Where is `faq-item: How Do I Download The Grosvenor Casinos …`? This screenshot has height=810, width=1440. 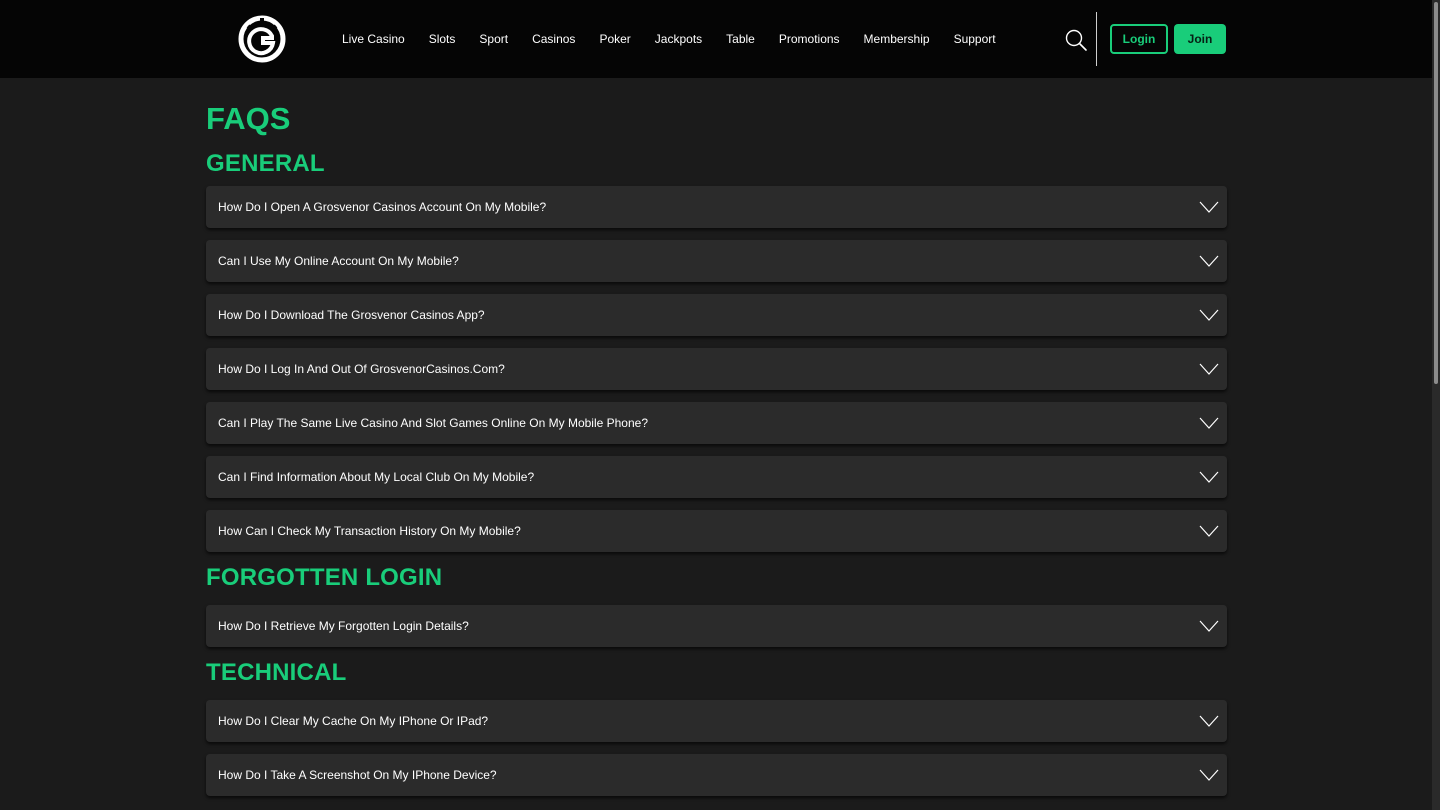
faq-item: How Do I Download The Grosvenor Casinos … is located at coordinates (716, 315).